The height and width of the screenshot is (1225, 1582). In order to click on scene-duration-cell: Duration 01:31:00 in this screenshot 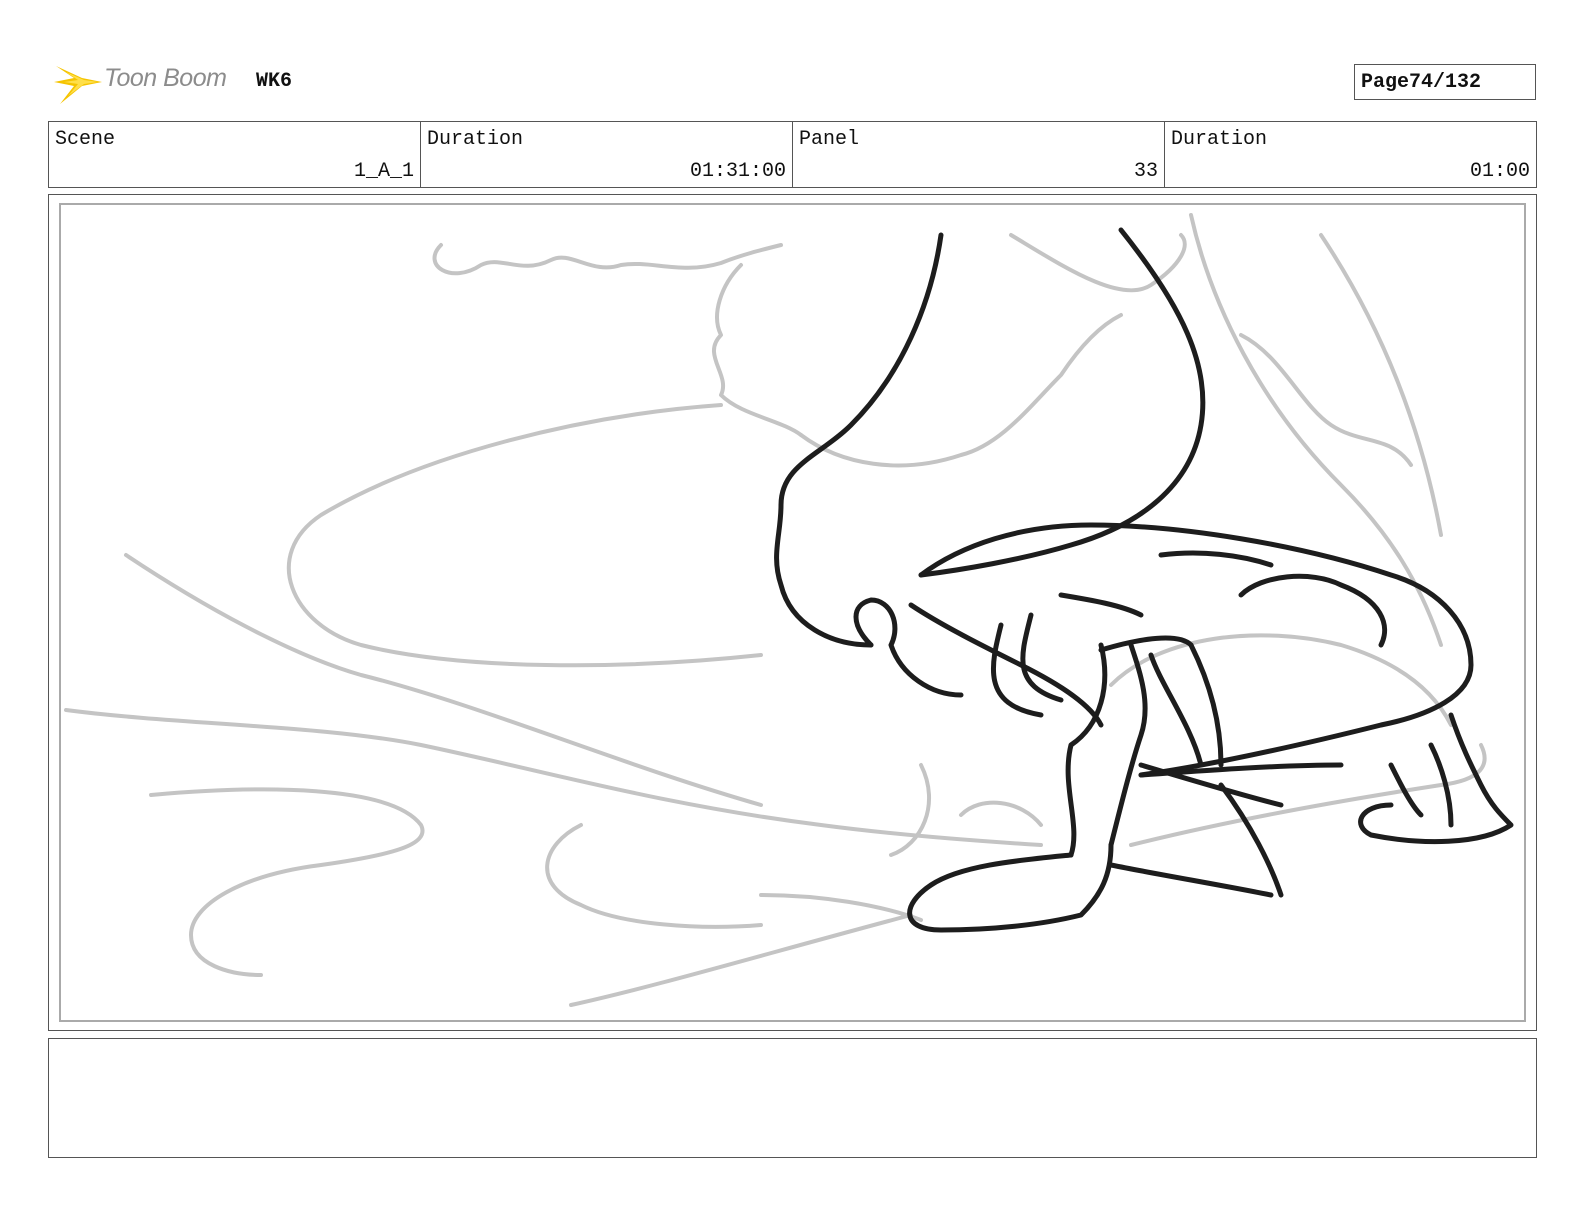, I will do `click(607, 154)`.